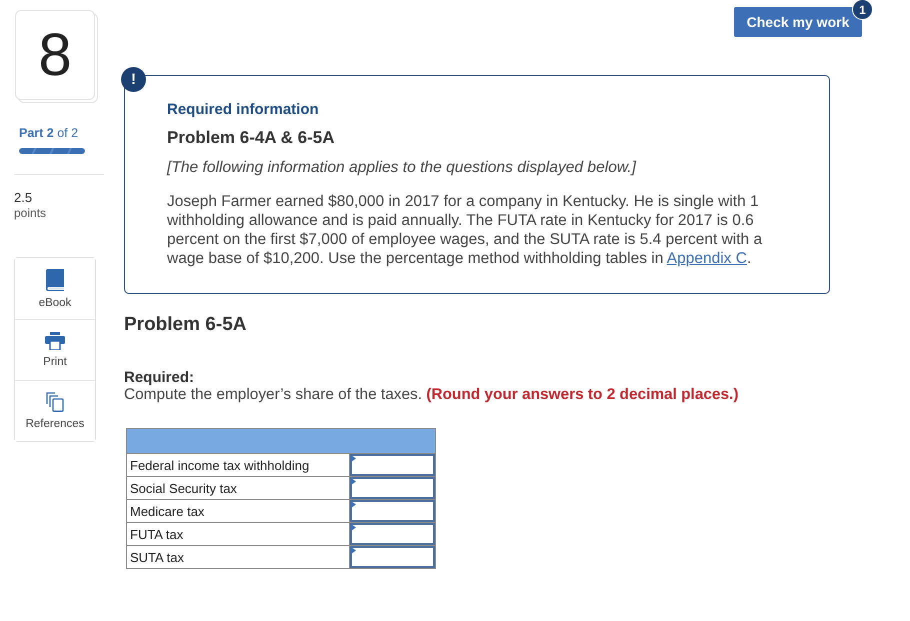 The width and height of the screenshot is (910, 621). Describe the element at coordinates (706, 258) in the screenshot. I see `appendix-link: Appendix C` at that location.